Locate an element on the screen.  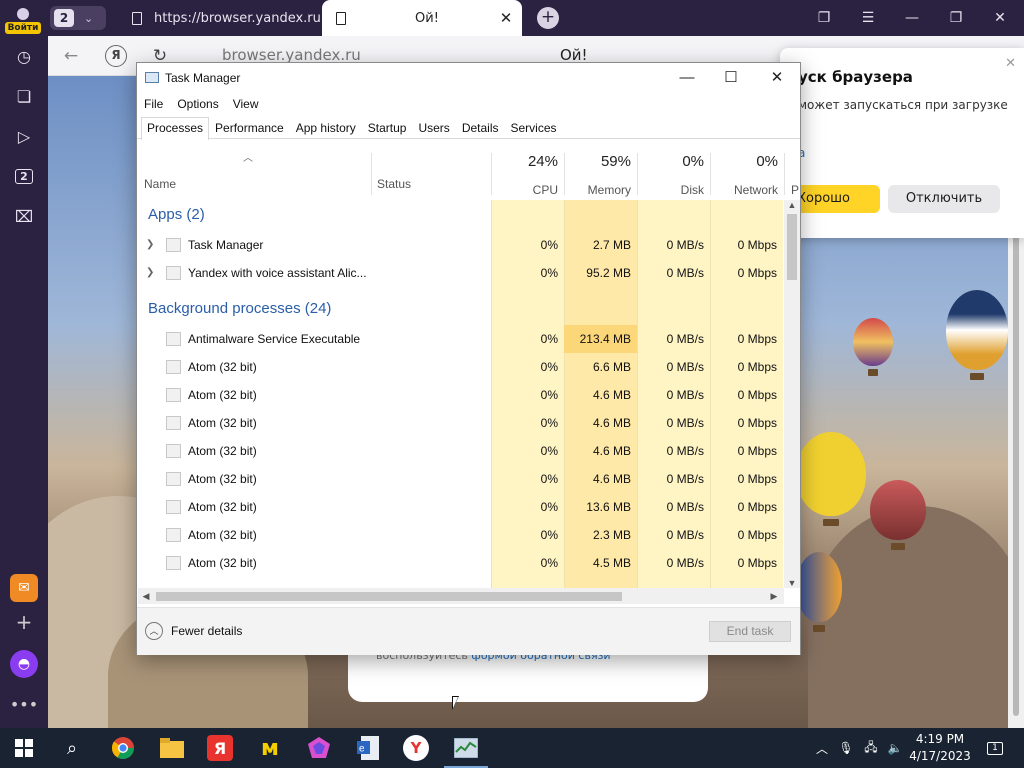
title-bar: Task Manager — ☐ ✕ is located at coordinates (468, 78).